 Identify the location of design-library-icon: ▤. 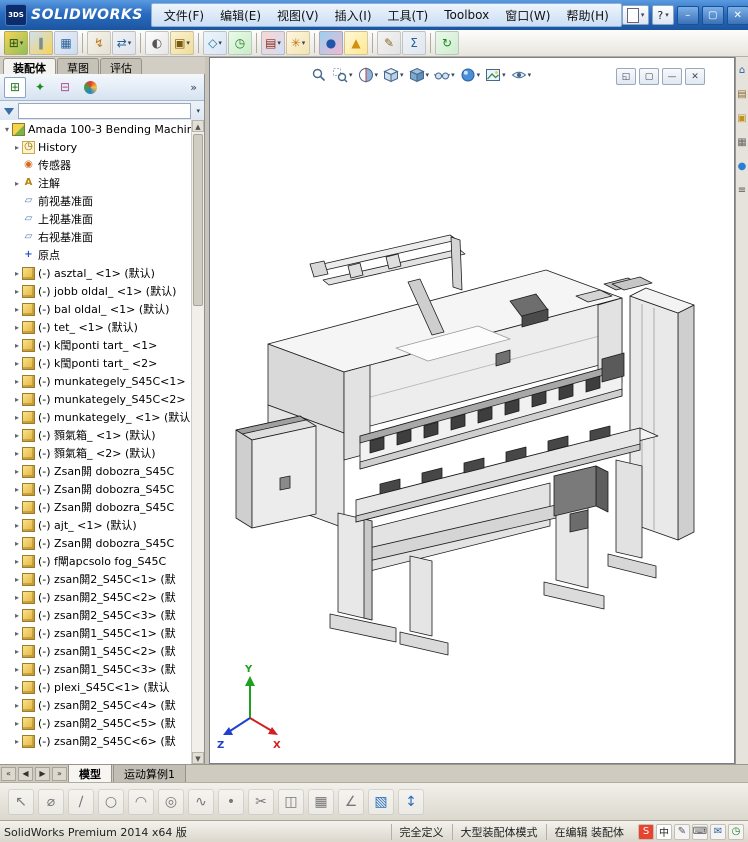
(742, 95).